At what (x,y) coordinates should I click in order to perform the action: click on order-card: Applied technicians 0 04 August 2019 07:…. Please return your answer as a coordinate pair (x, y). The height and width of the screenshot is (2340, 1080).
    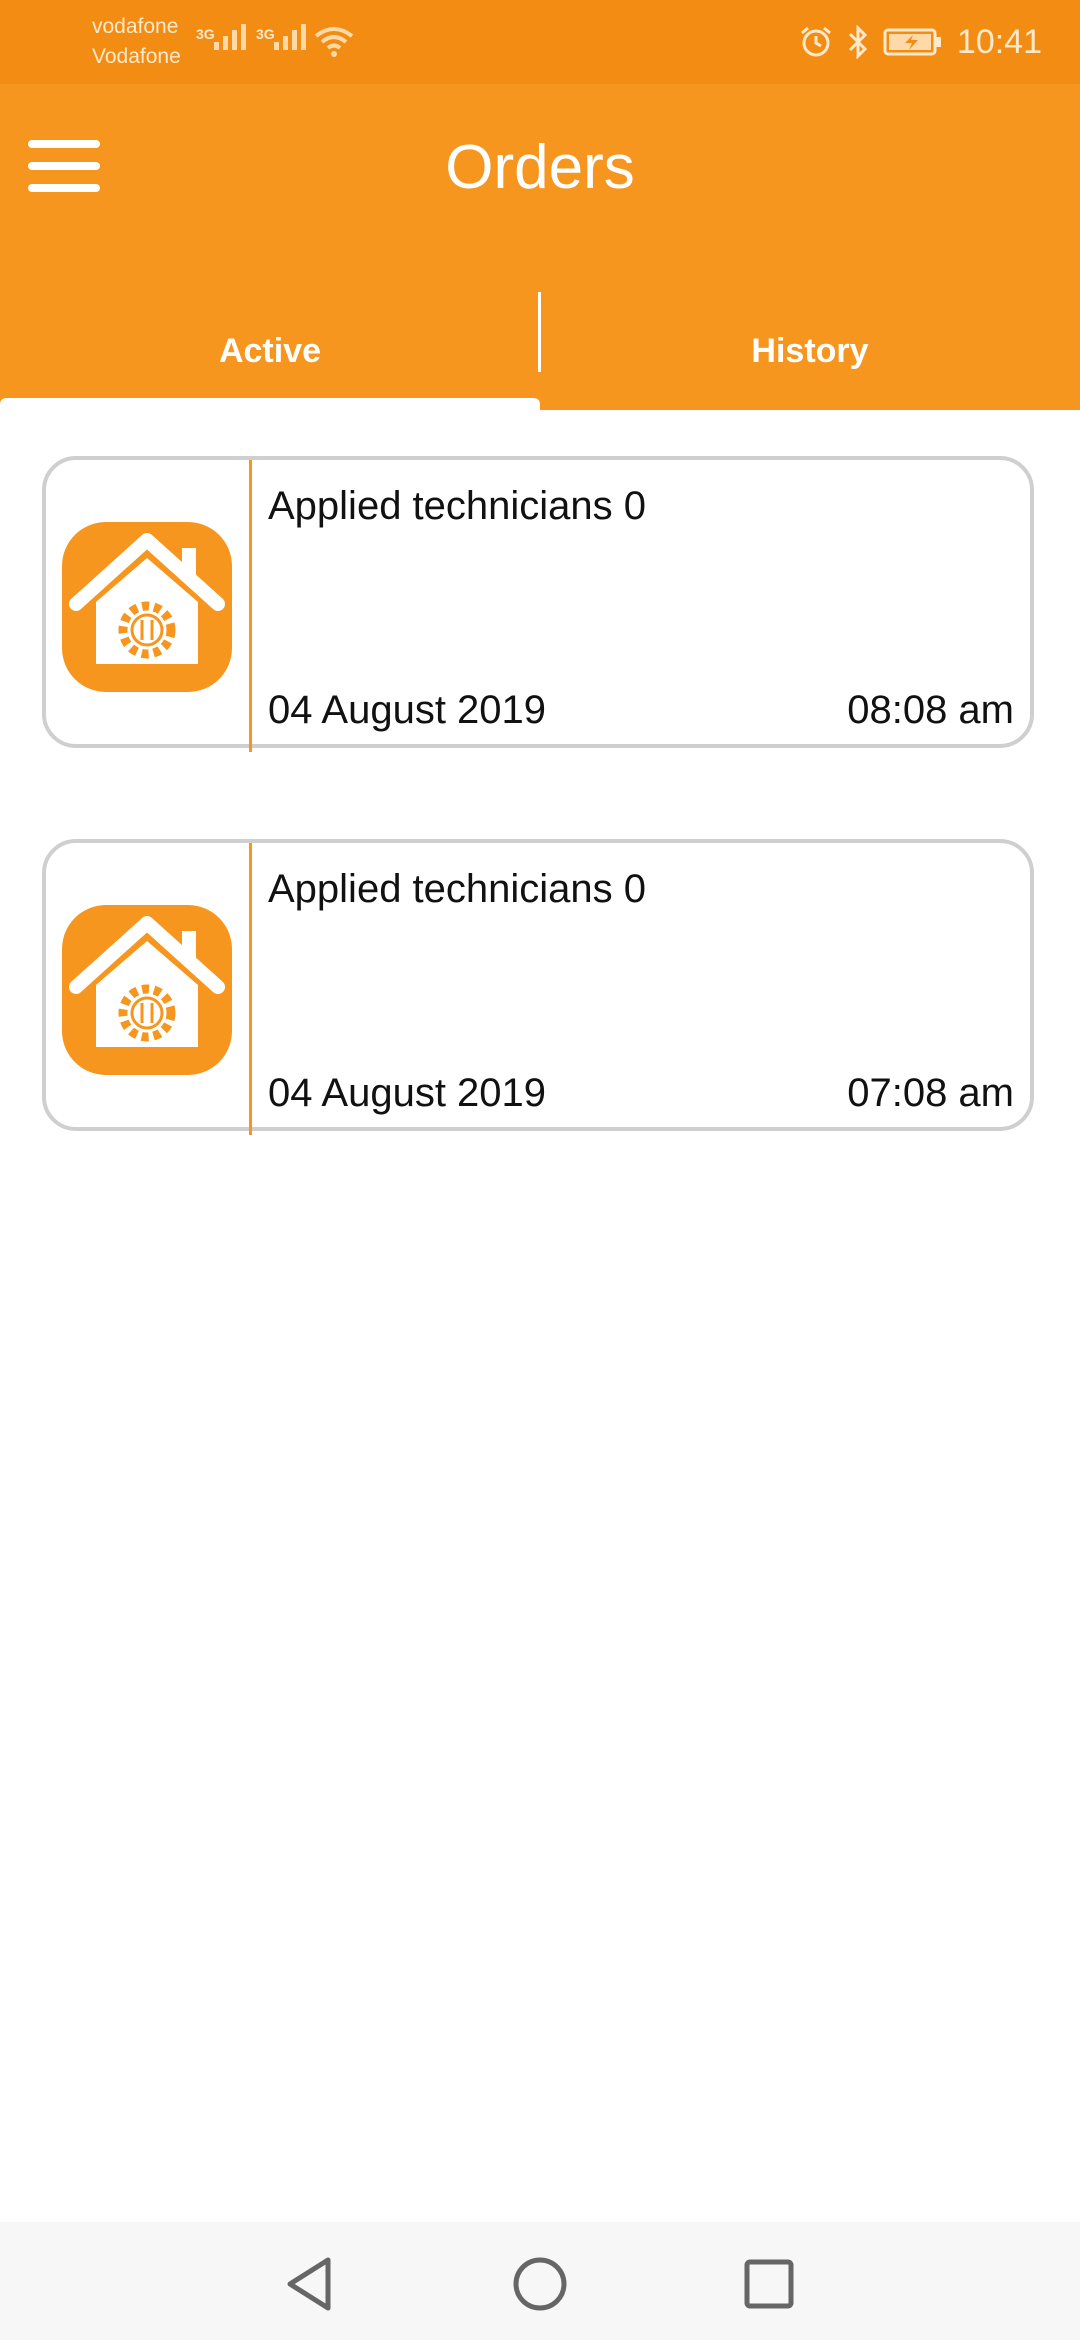
    Looking at the image, I should click on (538, 987).